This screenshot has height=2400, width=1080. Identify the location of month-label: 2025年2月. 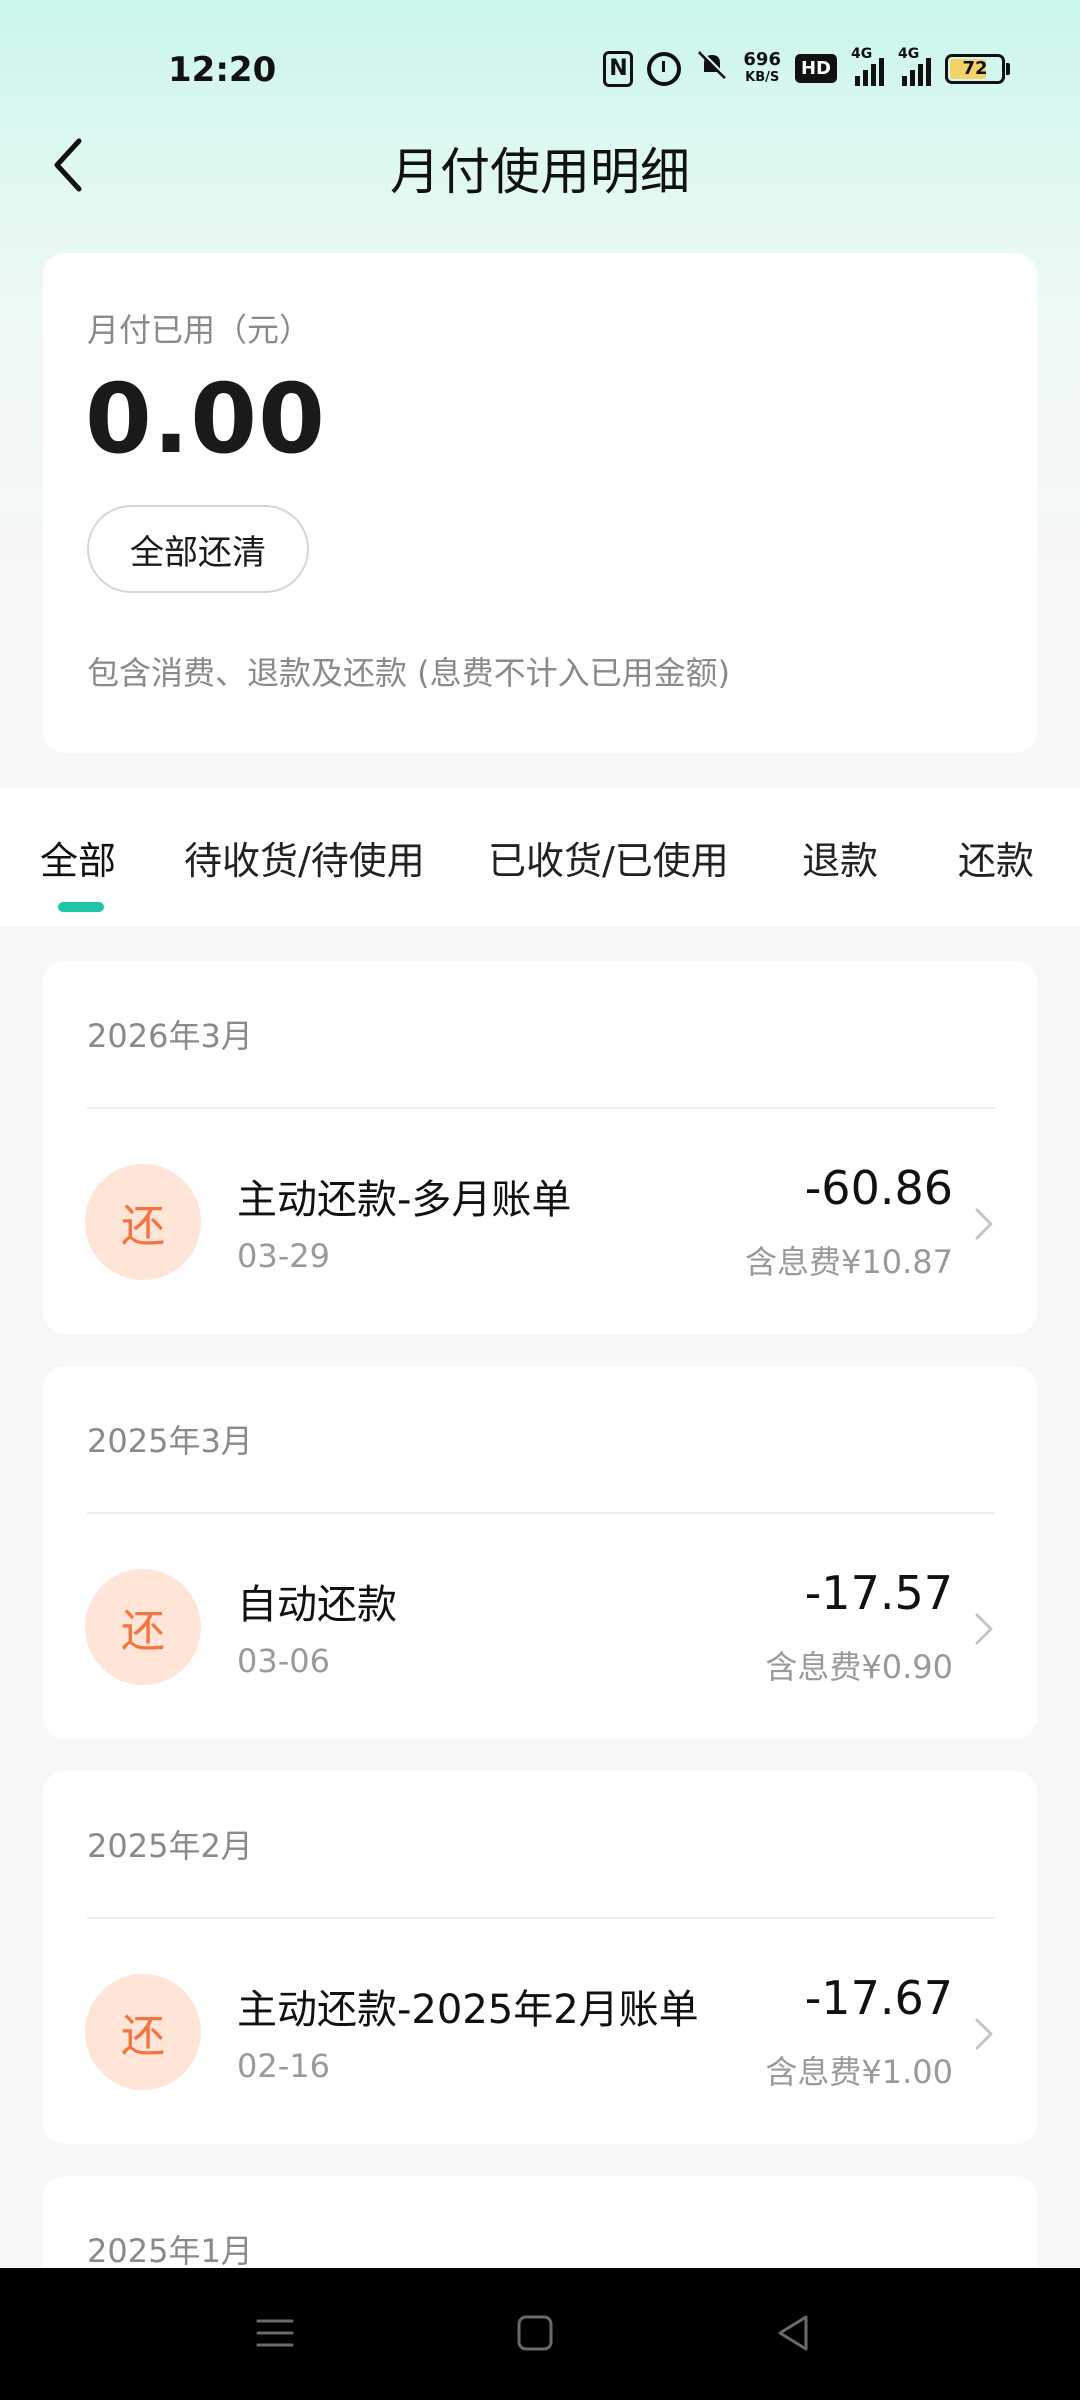
(170, 1846).